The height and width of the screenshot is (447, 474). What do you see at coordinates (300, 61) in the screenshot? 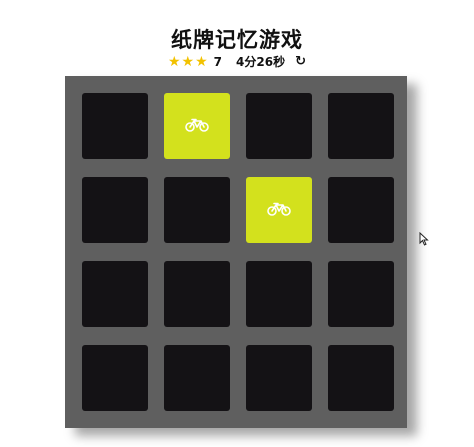
I see `restart-icon: ↻` at bounding box center [300, 61].